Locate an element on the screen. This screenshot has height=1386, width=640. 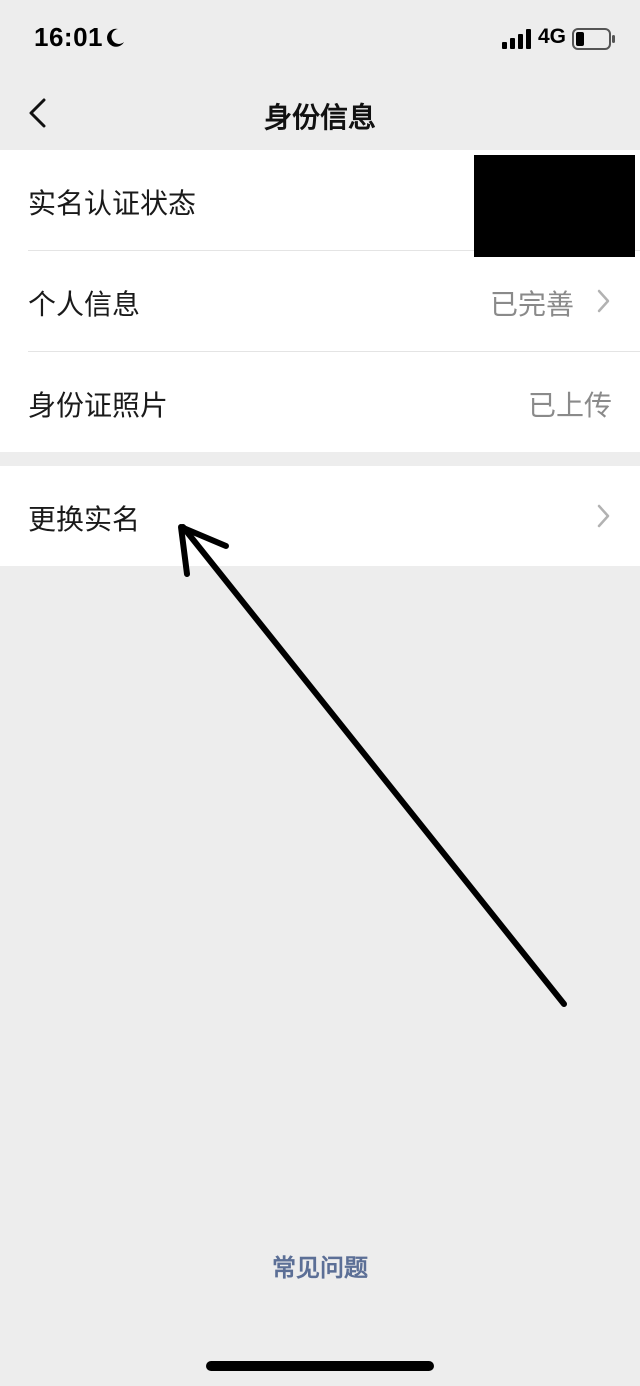
faq-link: 常见问题 is located at coordinates (320, 1265).